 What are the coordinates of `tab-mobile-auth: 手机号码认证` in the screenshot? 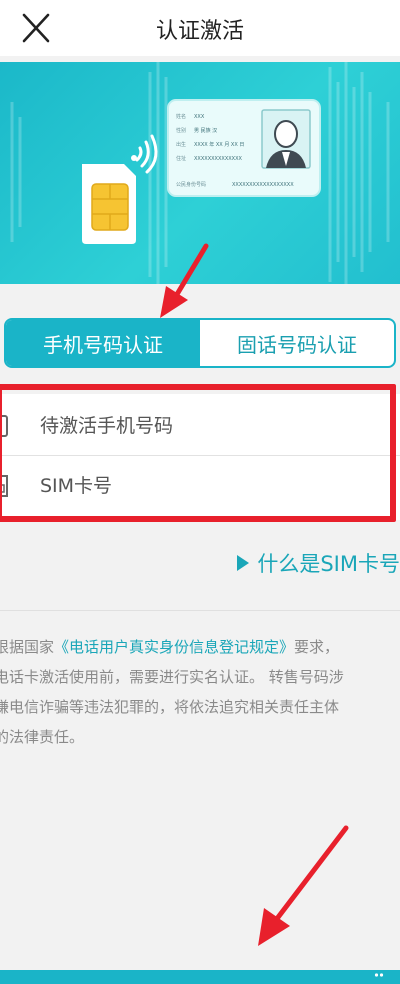 It's located at (103, 343).